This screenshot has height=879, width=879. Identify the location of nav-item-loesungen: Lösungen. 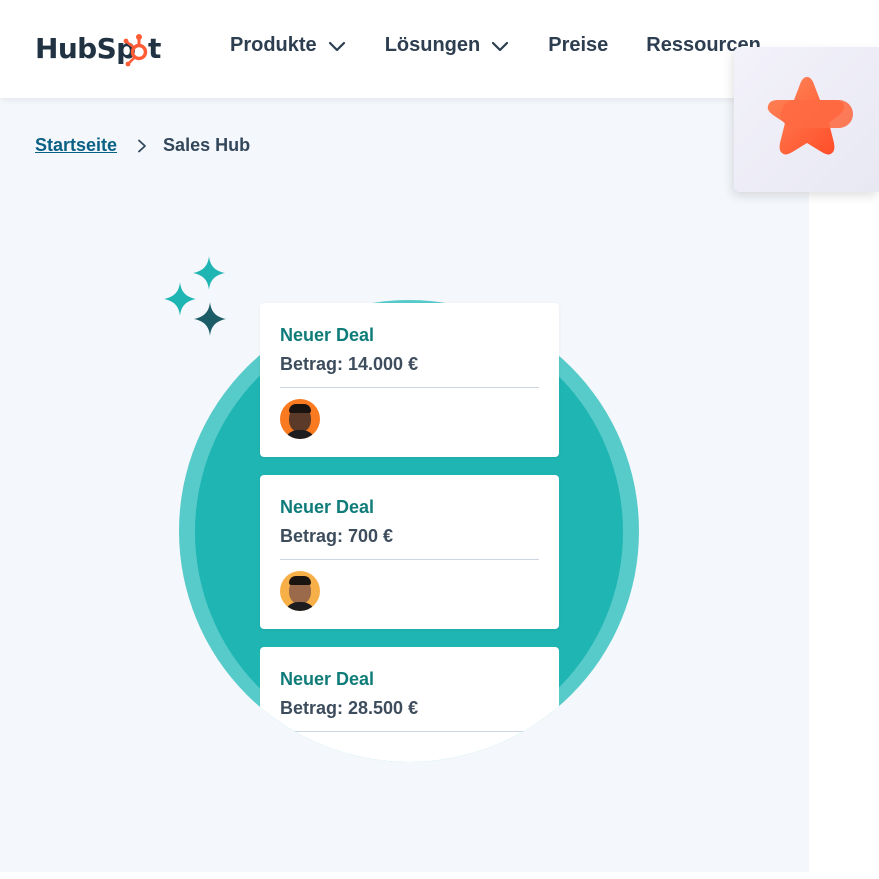
(448, 45).